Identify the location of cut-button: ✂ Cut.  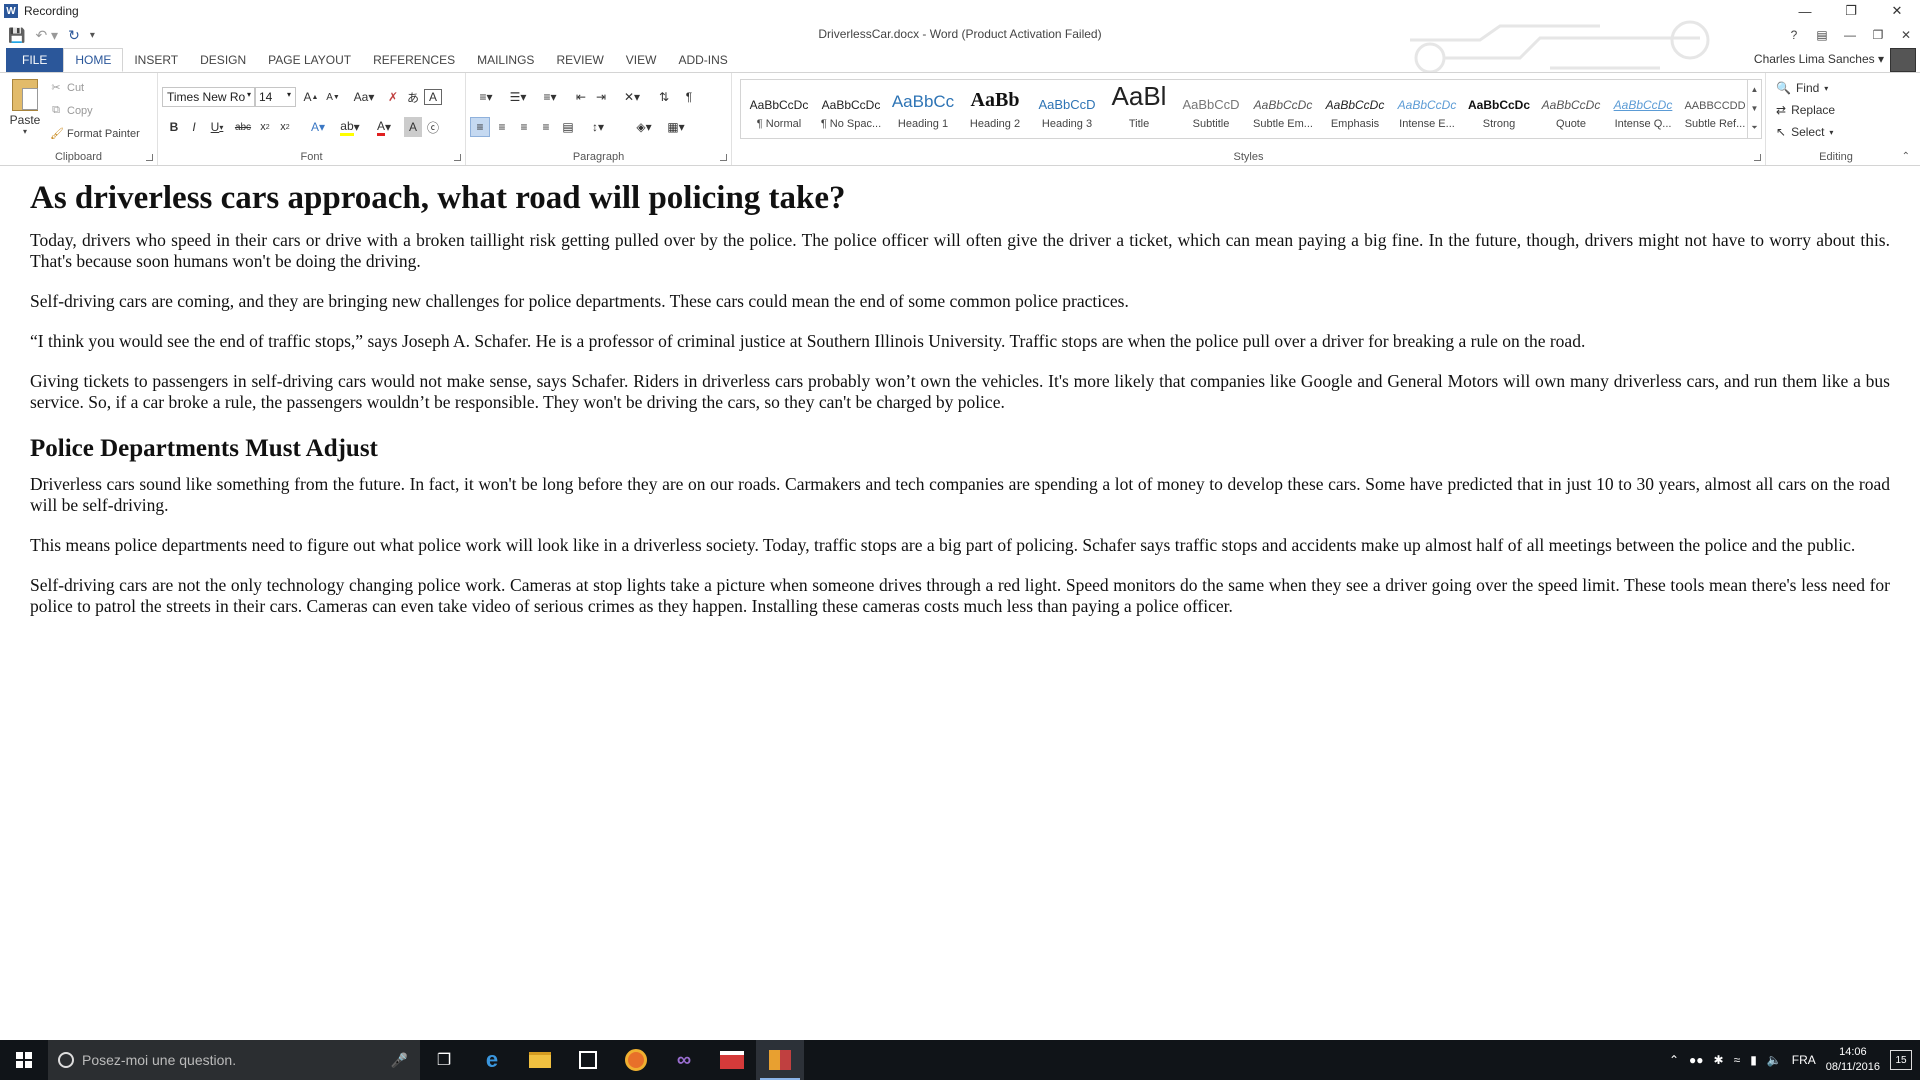
(67, 88).